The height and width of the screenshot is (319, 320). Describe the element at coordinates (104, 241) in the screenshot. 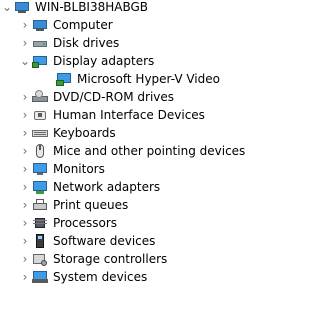

I see `tree-item-label: Software devices` at that location.